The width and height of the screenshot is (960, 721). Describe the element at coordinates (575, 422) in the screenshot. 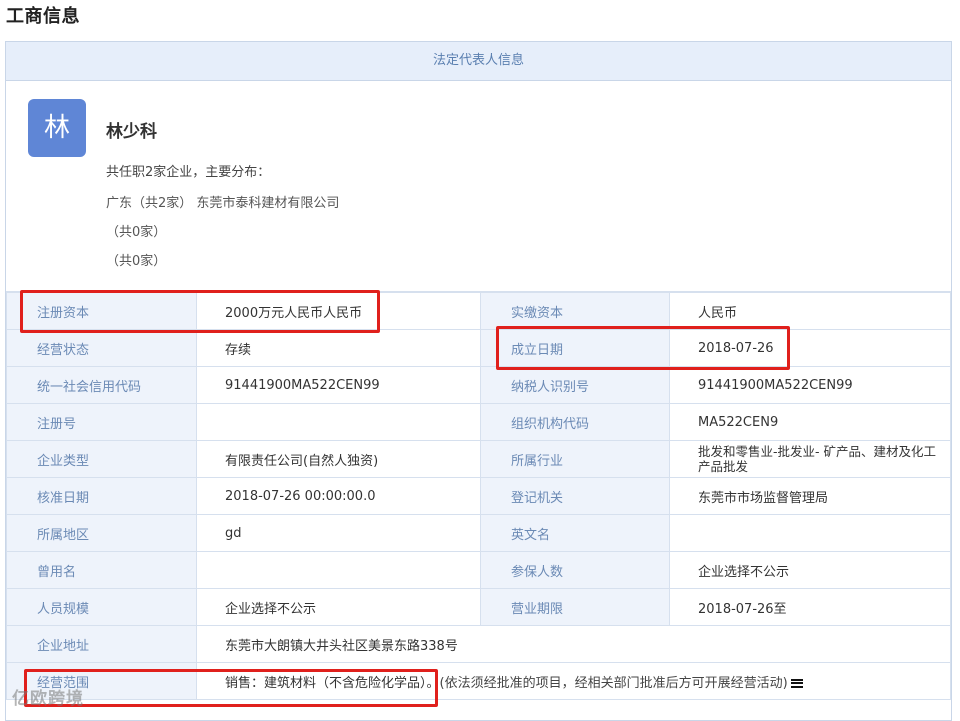

I see `field-label: 组织机构代码` at that location.